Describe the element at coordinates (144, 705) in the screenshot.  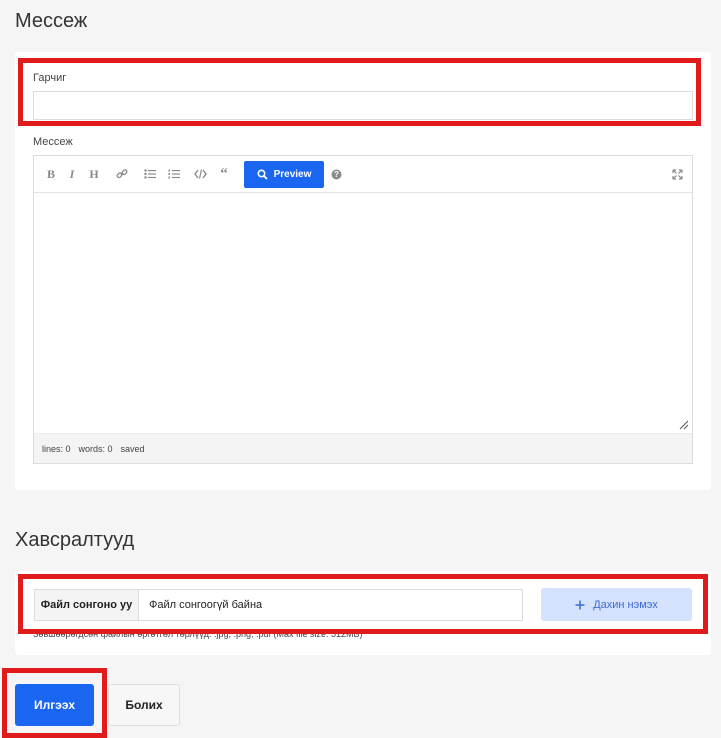
I see `cancel-button: Болих` at that location.